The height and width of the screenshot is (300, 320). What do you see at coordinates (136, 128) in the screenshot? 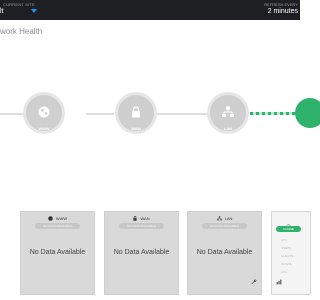
I see `health-node-label: WAN` at bounding box center [136, 128].